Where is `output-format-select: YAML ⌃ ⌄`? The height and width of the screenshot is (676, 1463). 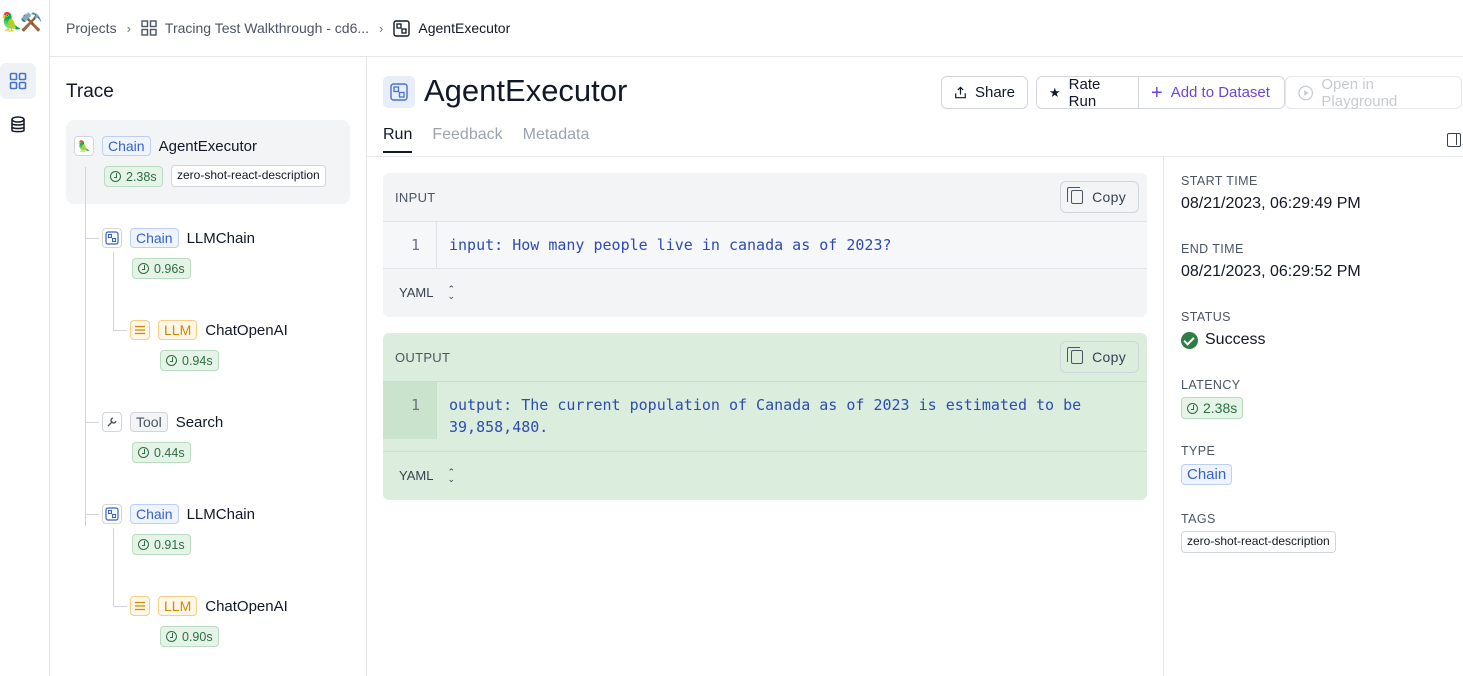 output-format-select: YAML ⌃ ⌄ is located at coordinates (765, 475).